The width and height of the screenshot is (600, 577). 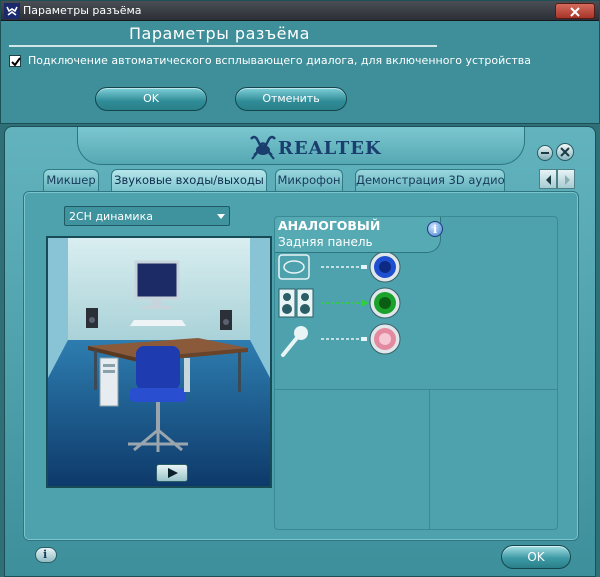 I want to click on analog-header: АНАЛОГОВЫЙ Задняя панель, so click(x=358, y=235).